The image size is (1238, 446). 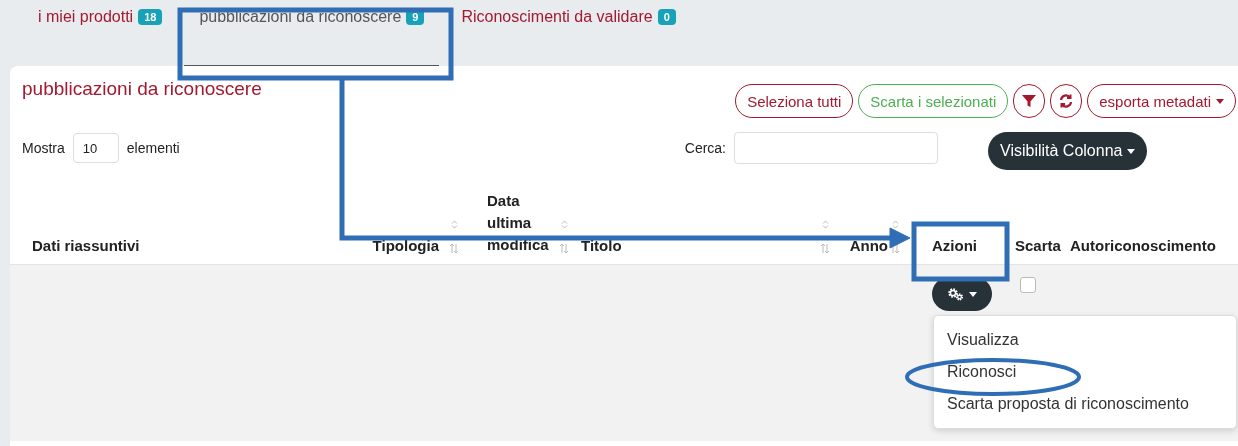 What do you see at coordinates (1067, 404) in the screenshot?
I see `menu-item: Scarta proposta di riconoscimento` at bounding box center [1067, 404].